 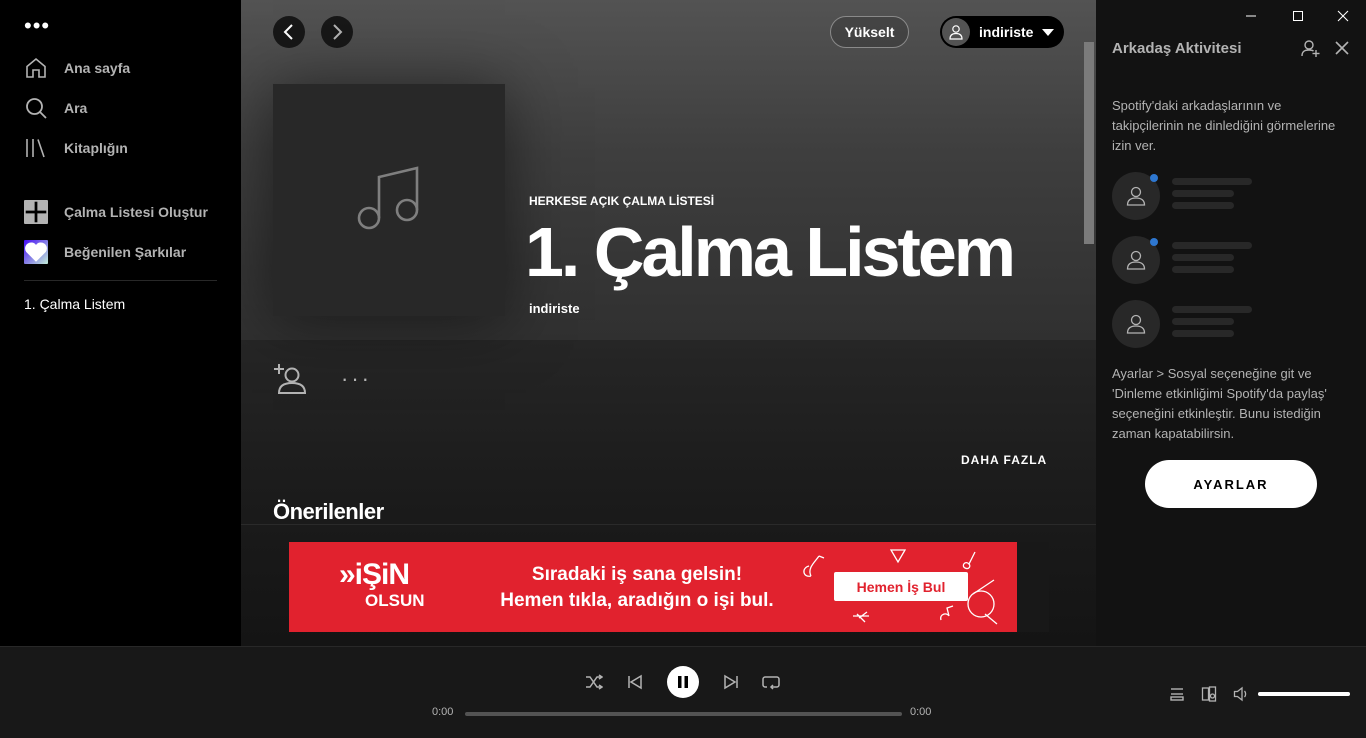 I want to click on scrollbar, so click(x=1089, y=143).